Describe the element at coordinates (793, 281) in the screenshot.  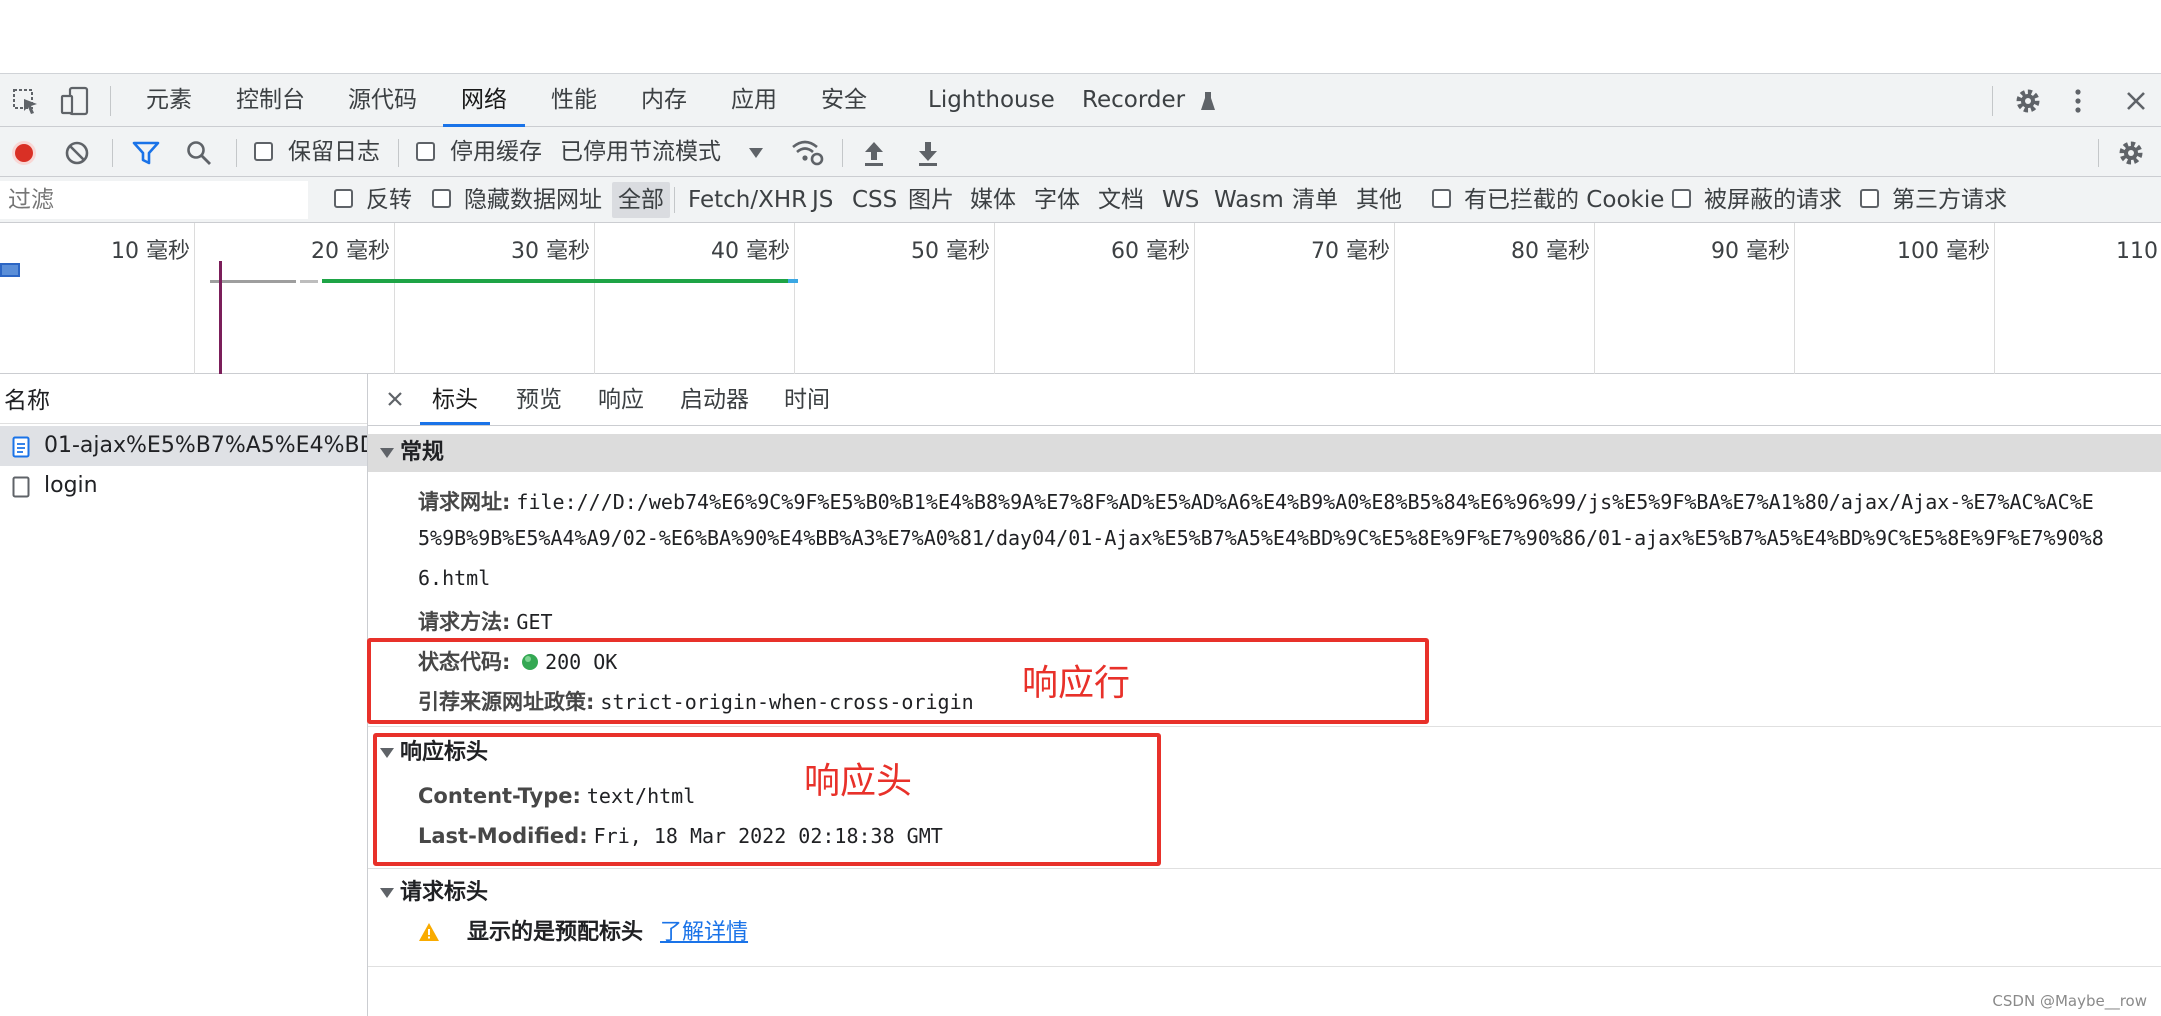
I see `timeline-content-bar` at that location.